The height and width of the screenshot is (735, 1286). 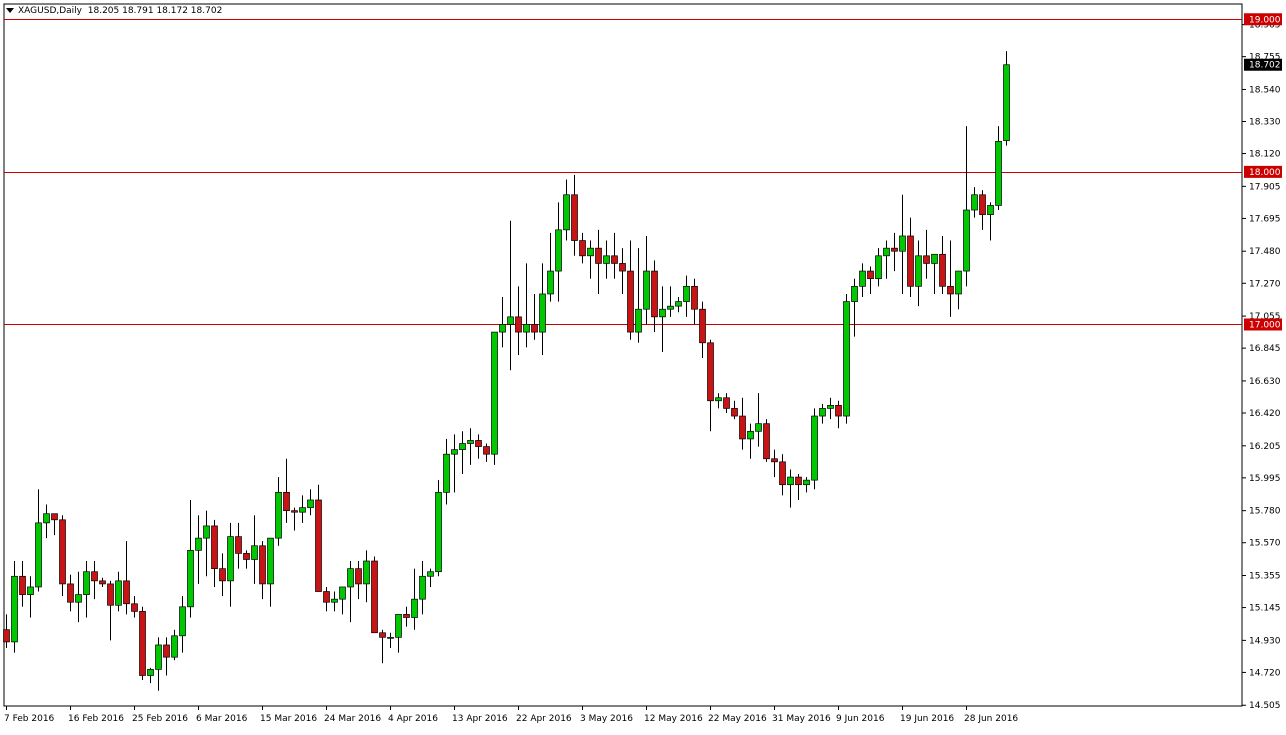 I want to click on x-tick-label: 22 May 2016, so click(x=737, y=719).